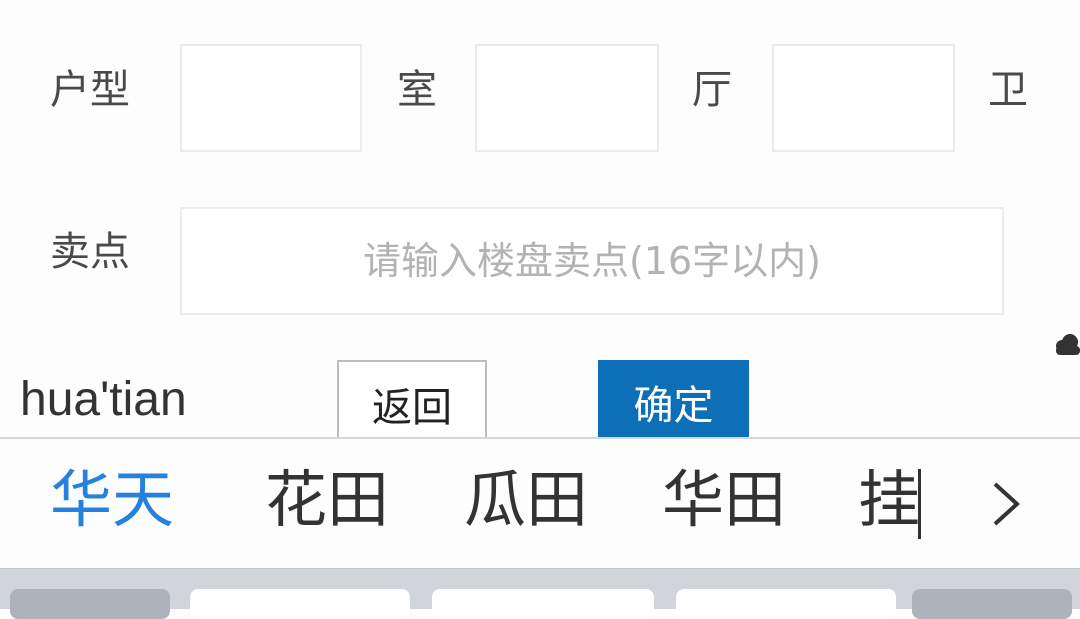  What do you see at coordinates (90, 90) in the screenshot?
I see `layout-label: 户型` at bounding box center [90, 90].